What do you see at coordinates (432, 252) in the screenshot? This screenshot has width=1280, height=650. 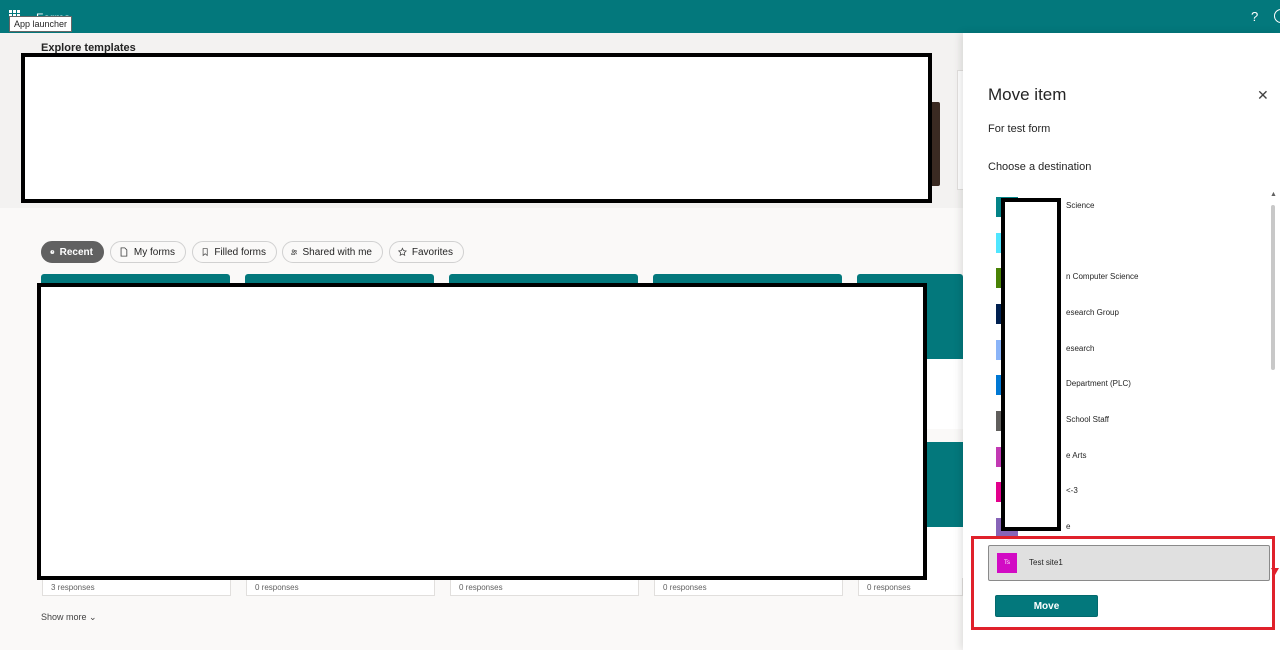 I see `tab-label: Favorites` at bounding box center [432, 252].